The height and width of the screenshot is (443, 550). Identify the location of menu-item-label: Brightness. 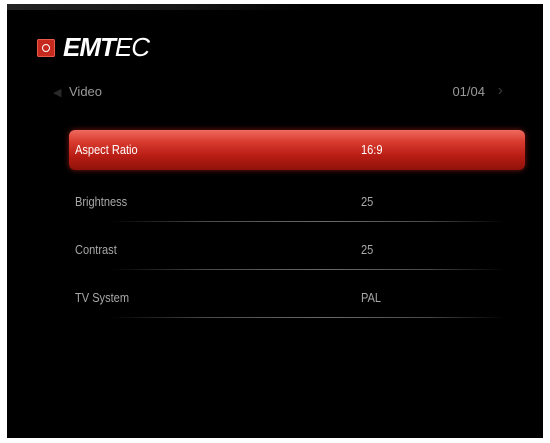
(101, 201).